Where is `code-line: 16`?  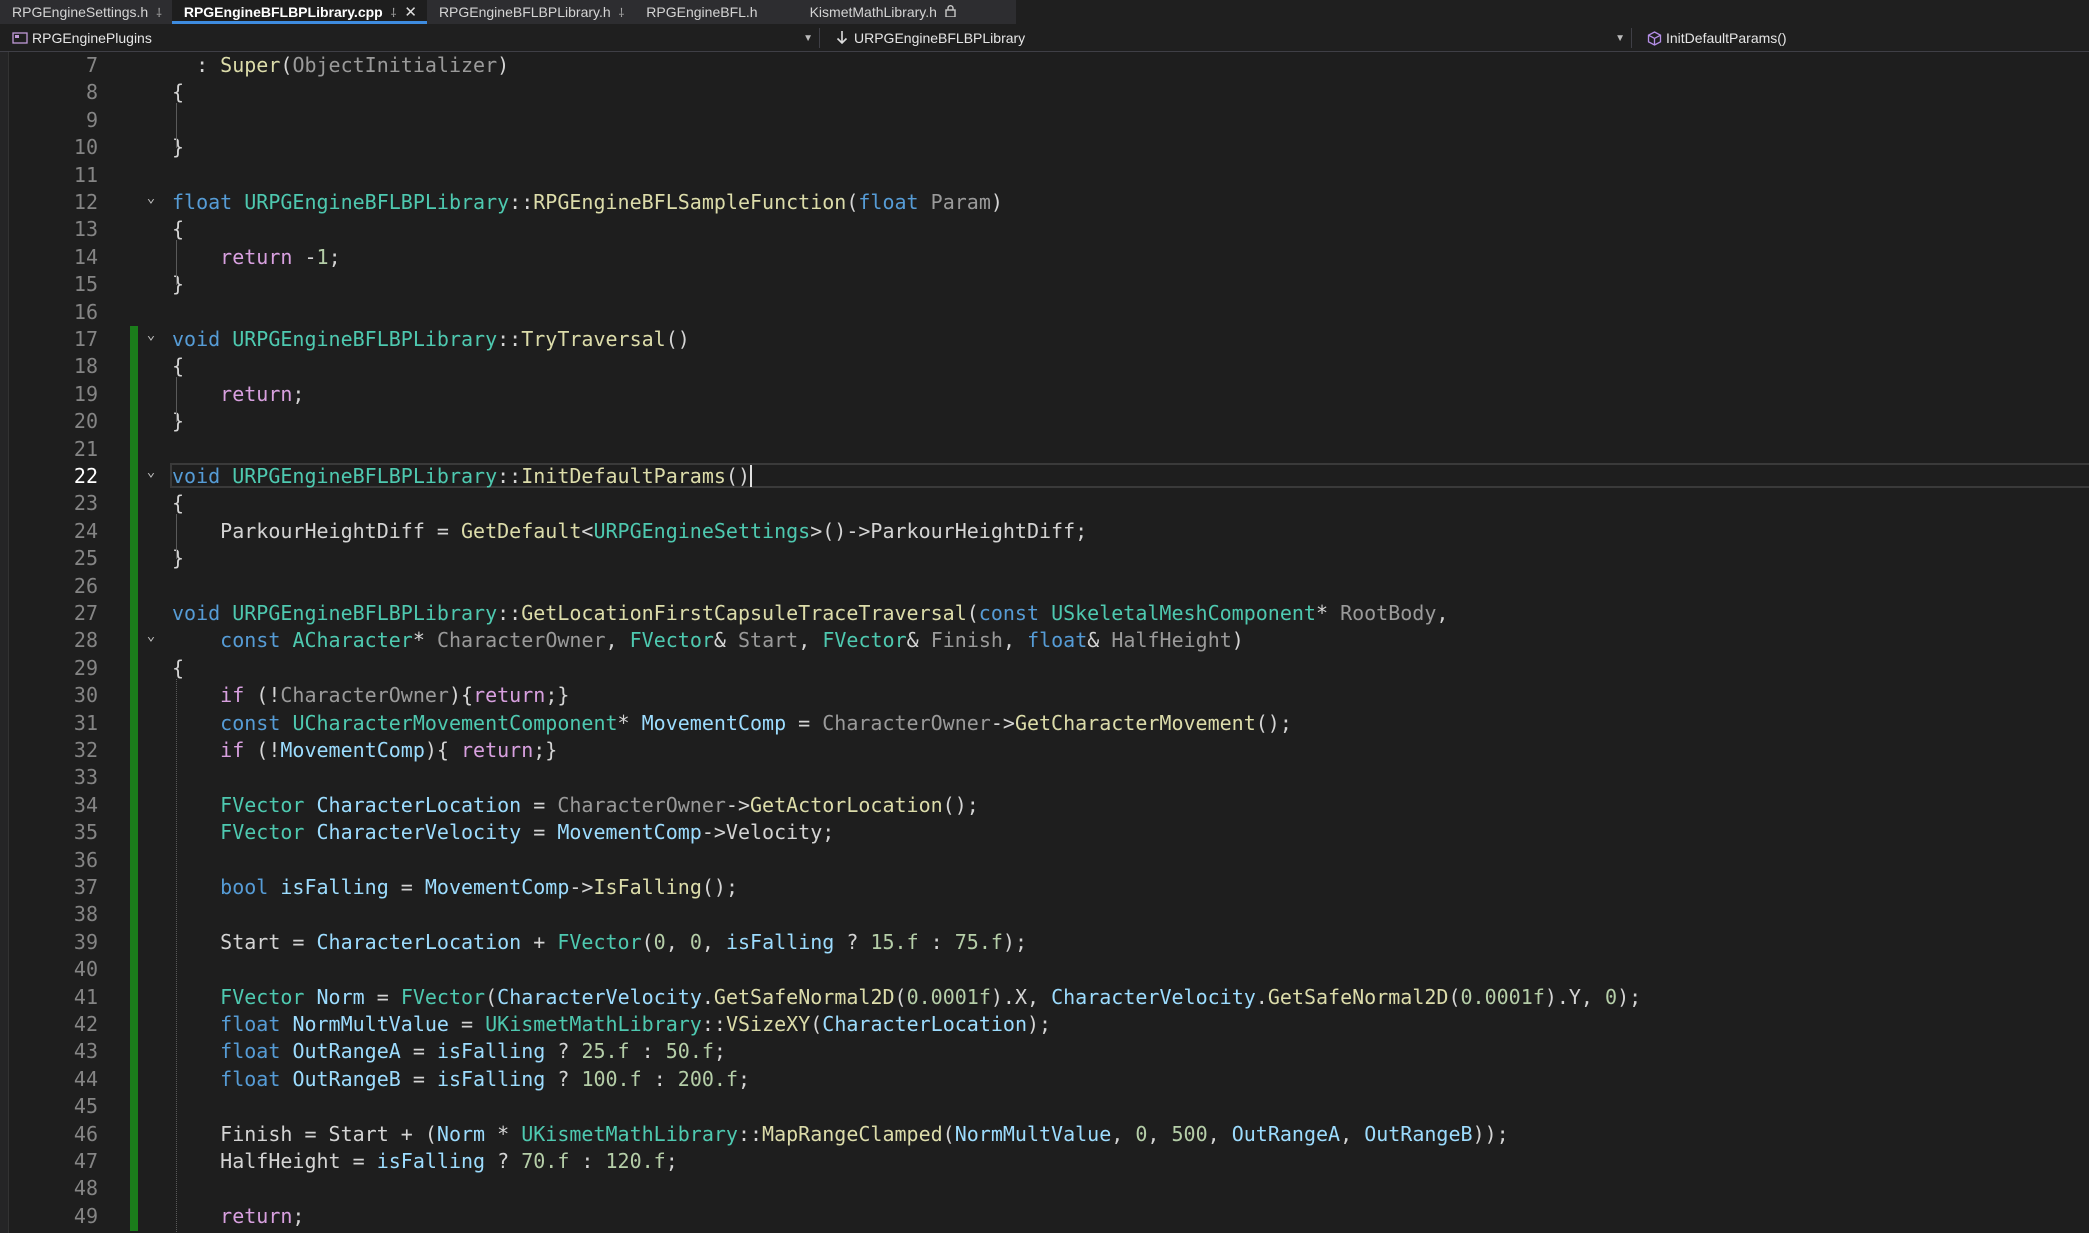
code-line: 16 is located at coordinates (1044, 312).